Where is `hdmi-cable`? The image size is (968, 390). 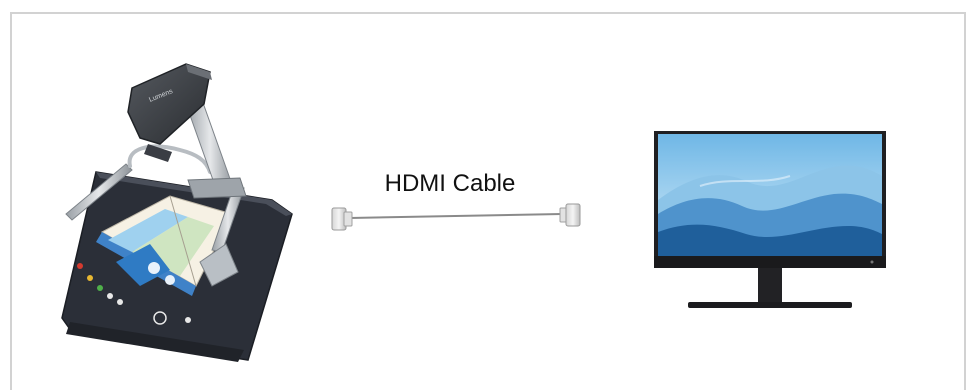 hdmi-cable is located at coordinates (456, 217).